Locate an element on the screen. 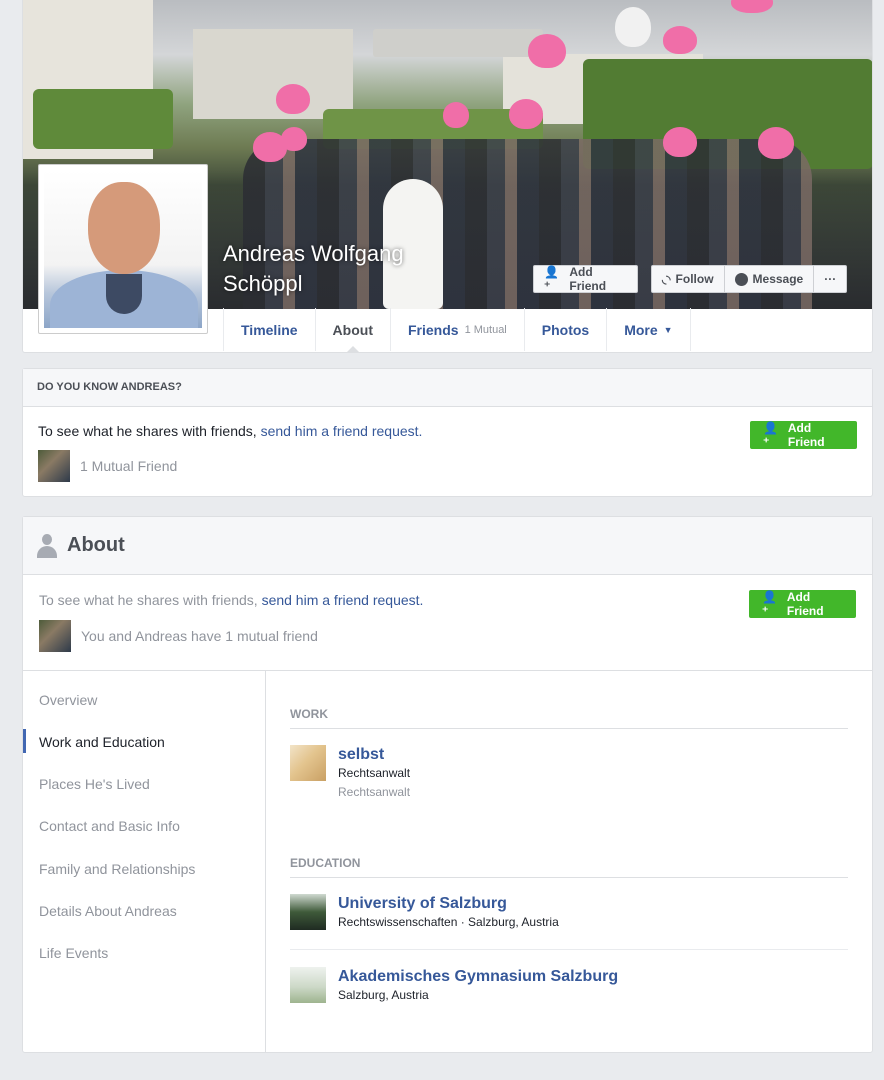 The height and width of the screenshot is (1080, 884). profile-picture is located at coordinates (123, 249).